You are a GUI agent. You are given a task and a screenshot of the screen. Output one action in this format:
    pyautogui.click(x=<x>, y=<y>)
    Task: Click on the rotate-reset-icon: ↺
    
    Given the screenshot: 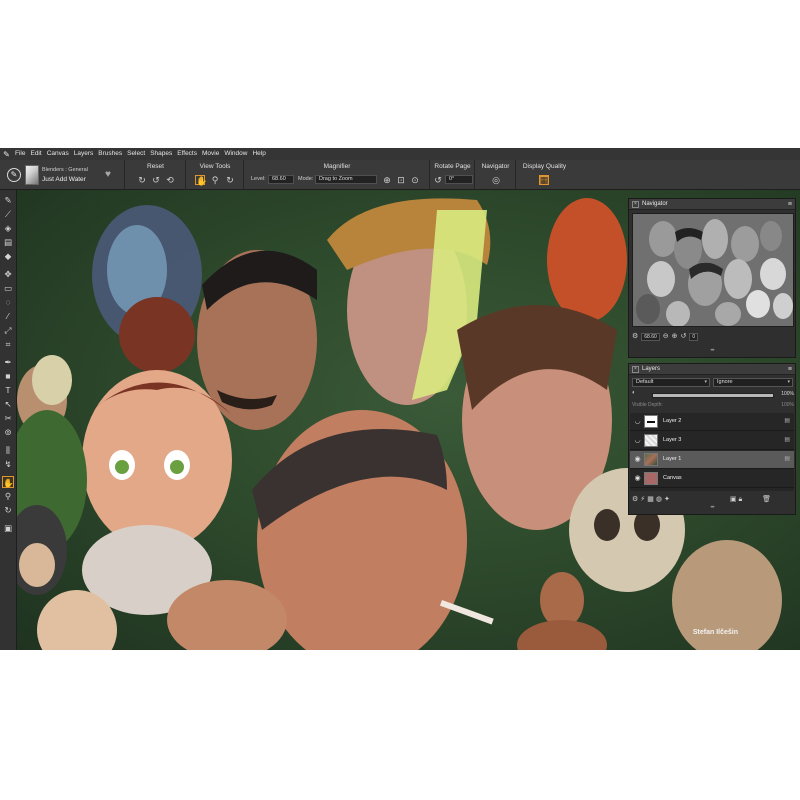 What is the action you would take?
    pyautogui.click(x=438, y=180)
    